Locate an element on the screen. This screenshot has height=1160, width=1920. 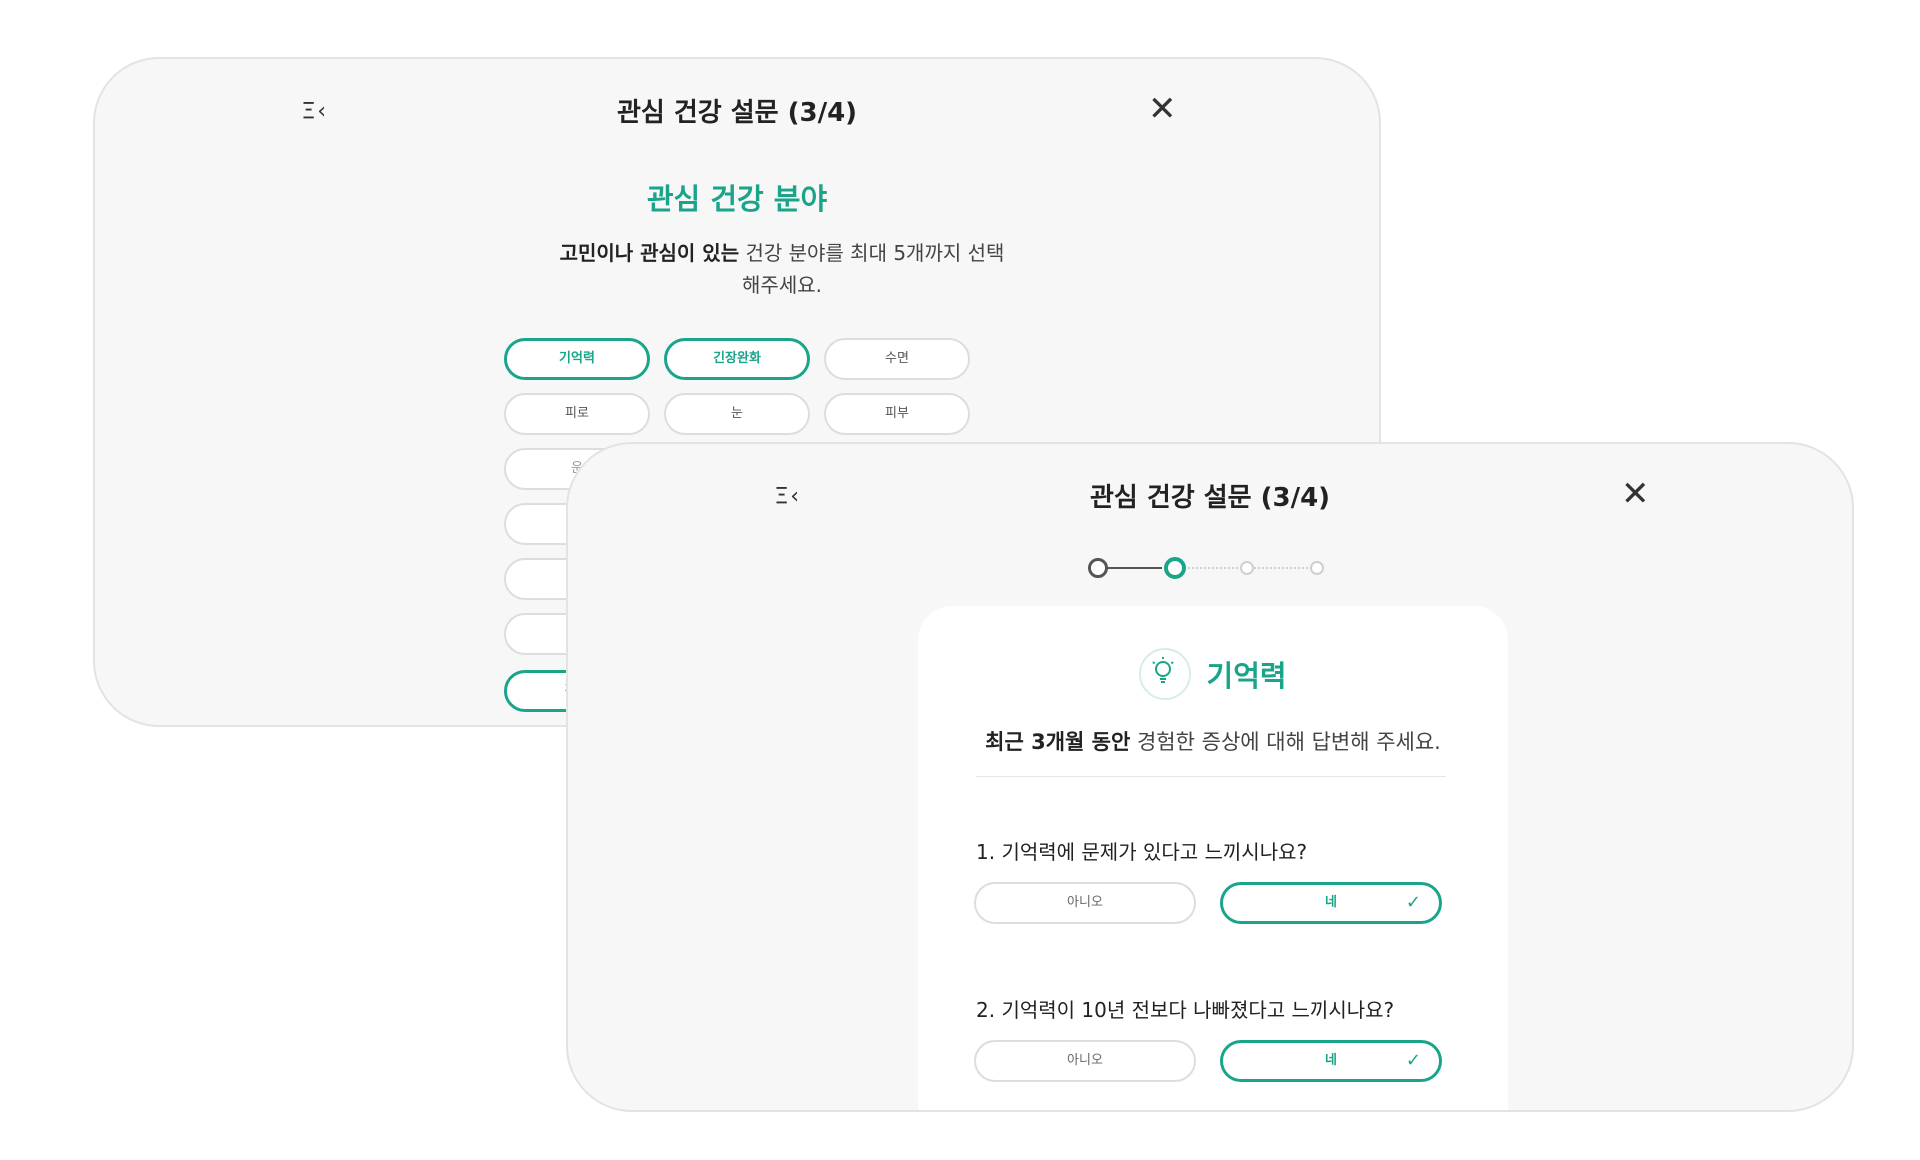
lightbulb-icon is located at coordinates (1165, 674).